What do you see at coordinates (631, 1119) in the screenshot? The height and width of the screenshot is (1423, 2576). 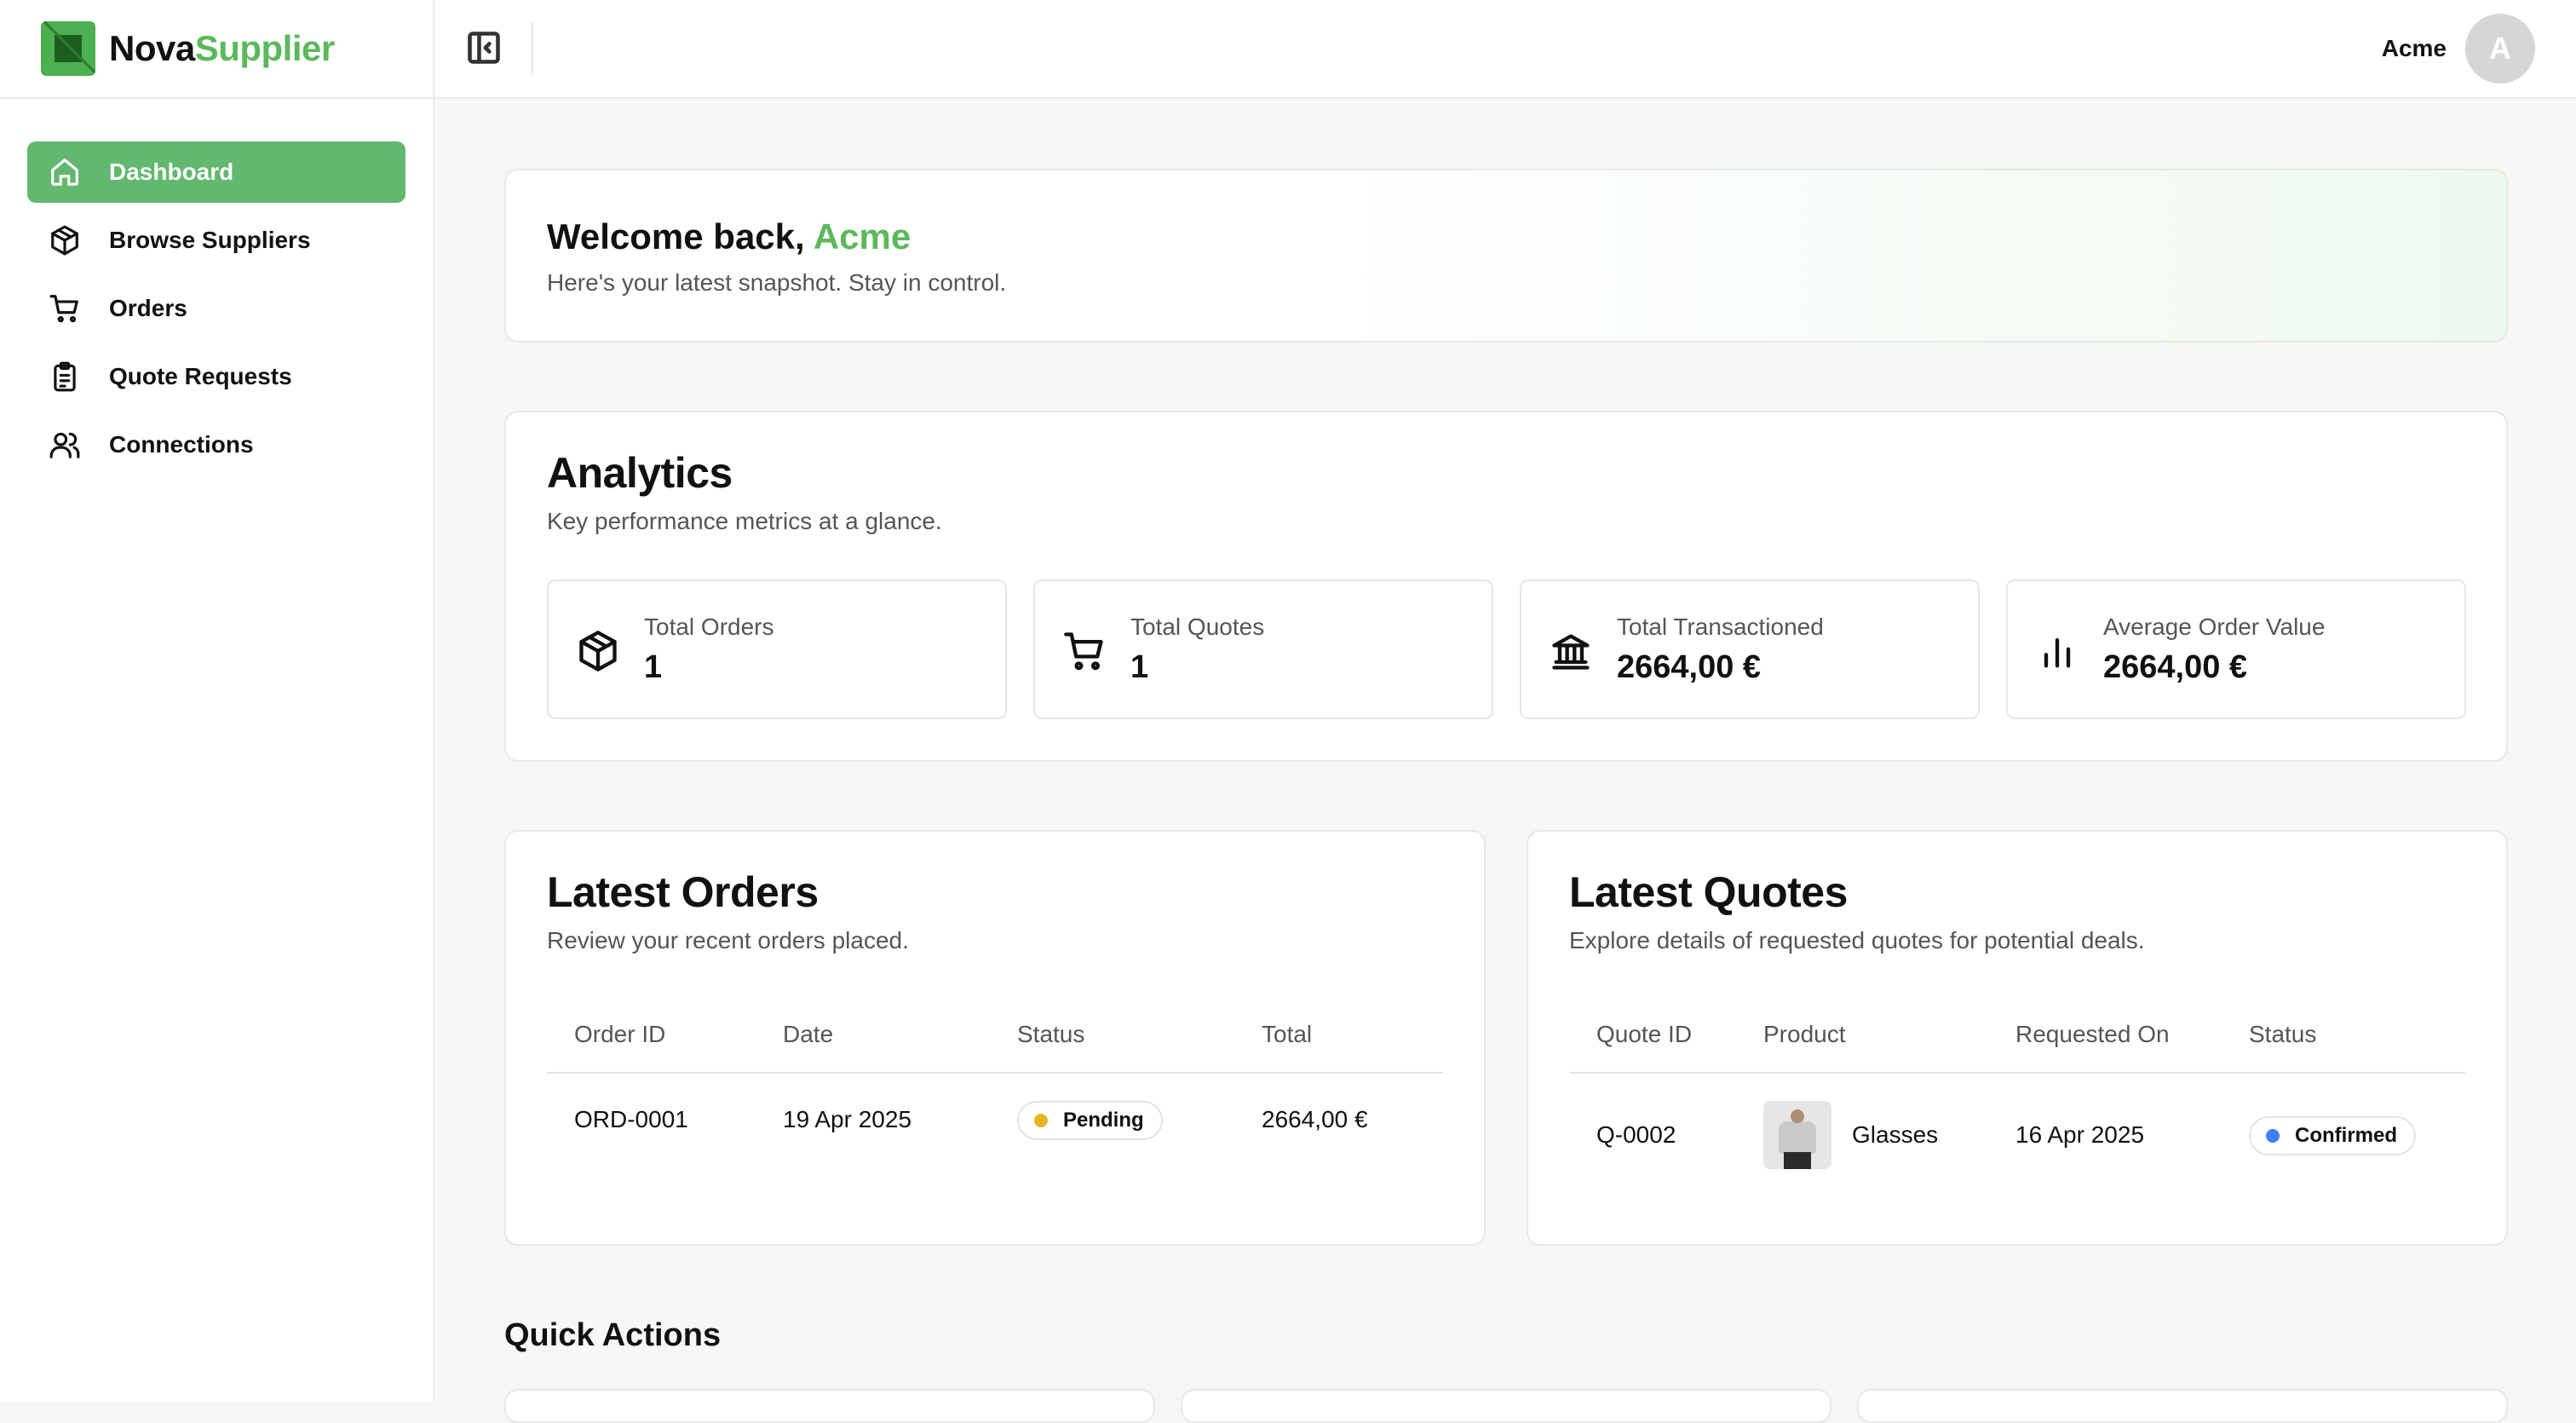 I see `order-id: ORD-0001` at bounding box center [631, 1119].